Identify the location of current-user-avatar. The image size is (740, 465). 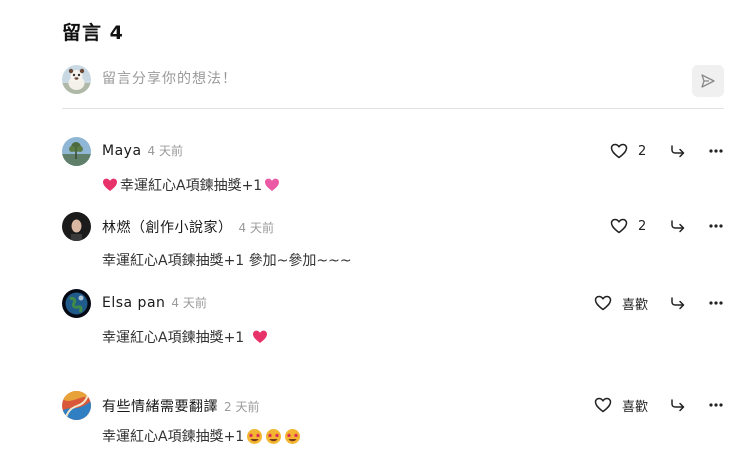
(76, 79).